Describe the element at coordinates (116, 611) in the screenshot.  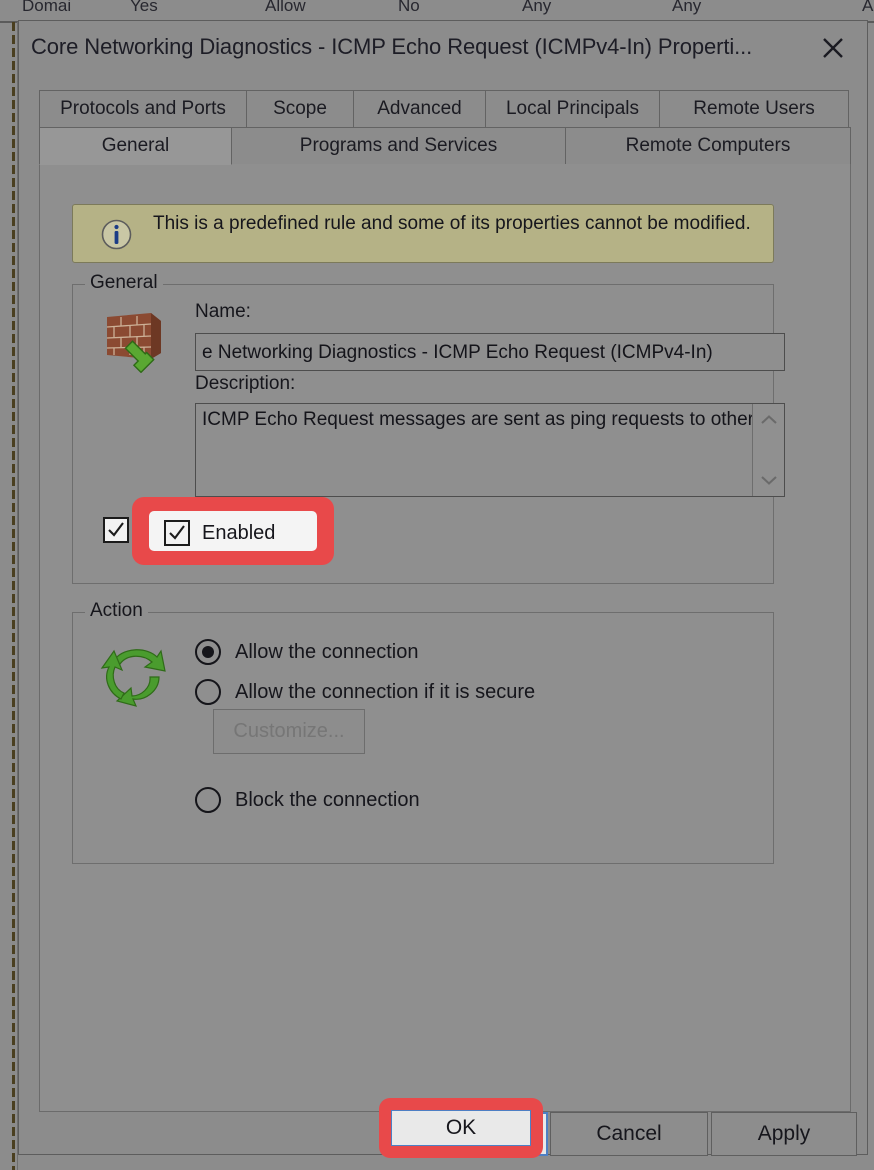
I see `action-groupbox-title: Action` at that location.